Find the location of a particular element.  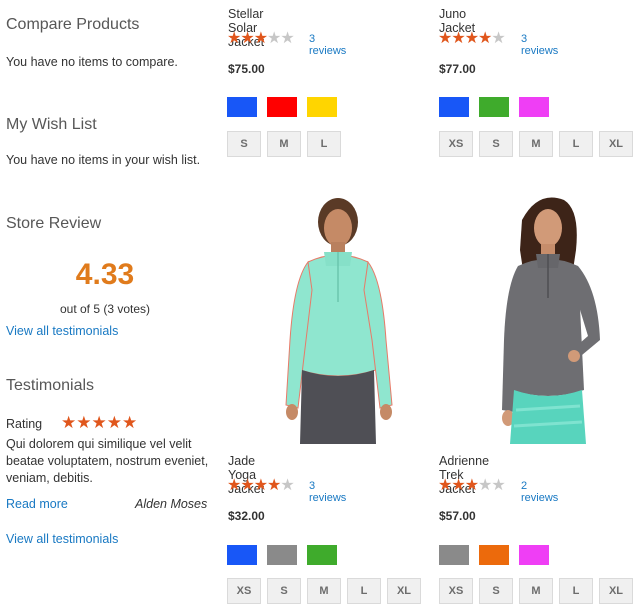

testimonials-view-all-link: View all testimonials is located at coordinates (62, 539).